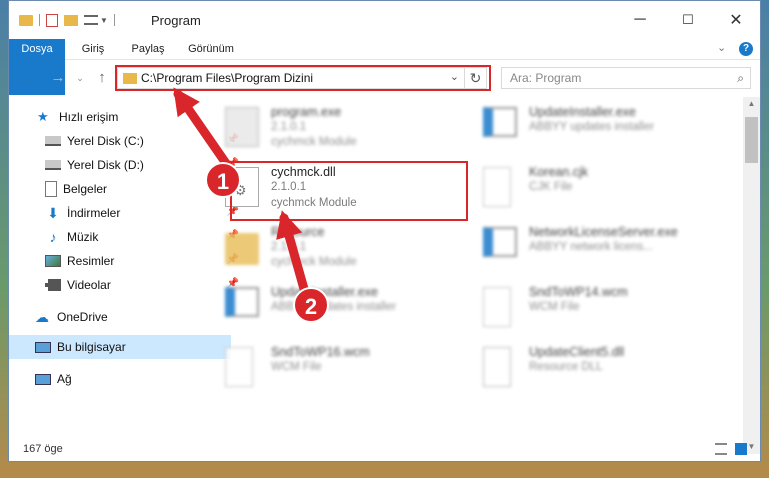 Image resolution: width=769 pixels, height=478 pixels. Describe the element at coordinates (306, 112) in the screenshot. I see `file-name: program.exe` at that location.